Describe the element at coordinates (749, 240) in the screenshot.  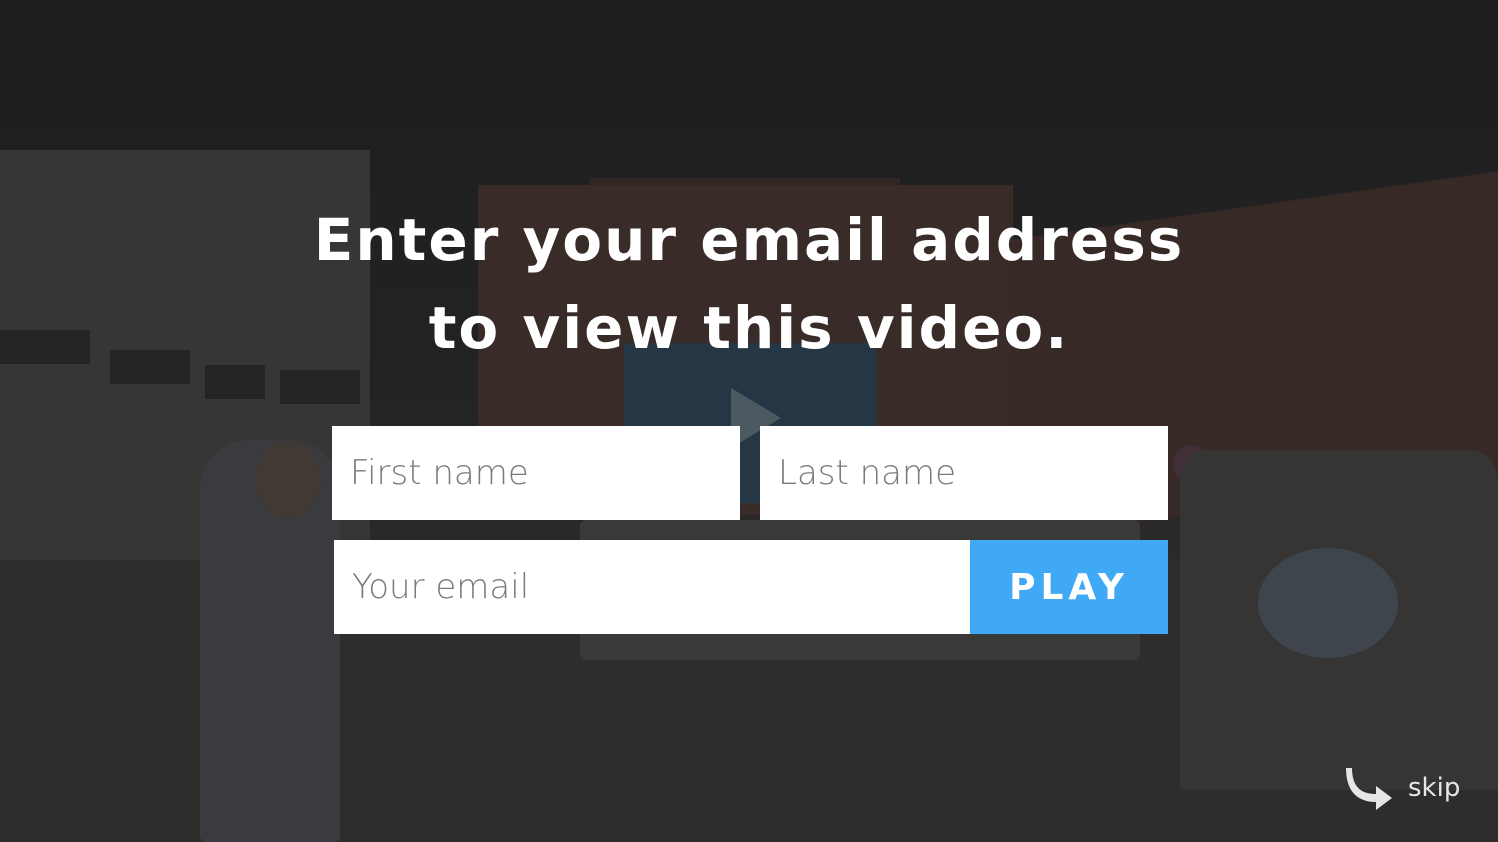
I see `headline-line-1: Enter your email address` at that location.